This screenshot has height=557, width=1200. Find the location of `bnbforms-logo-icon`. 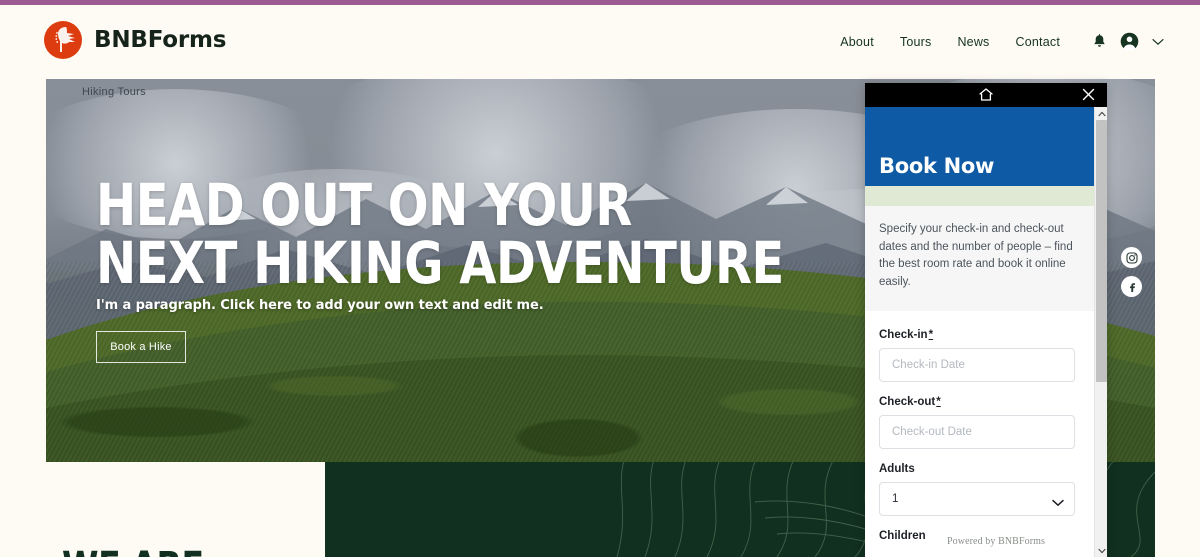

bnbforms-logo-icon is located at coordinates (63, 40).